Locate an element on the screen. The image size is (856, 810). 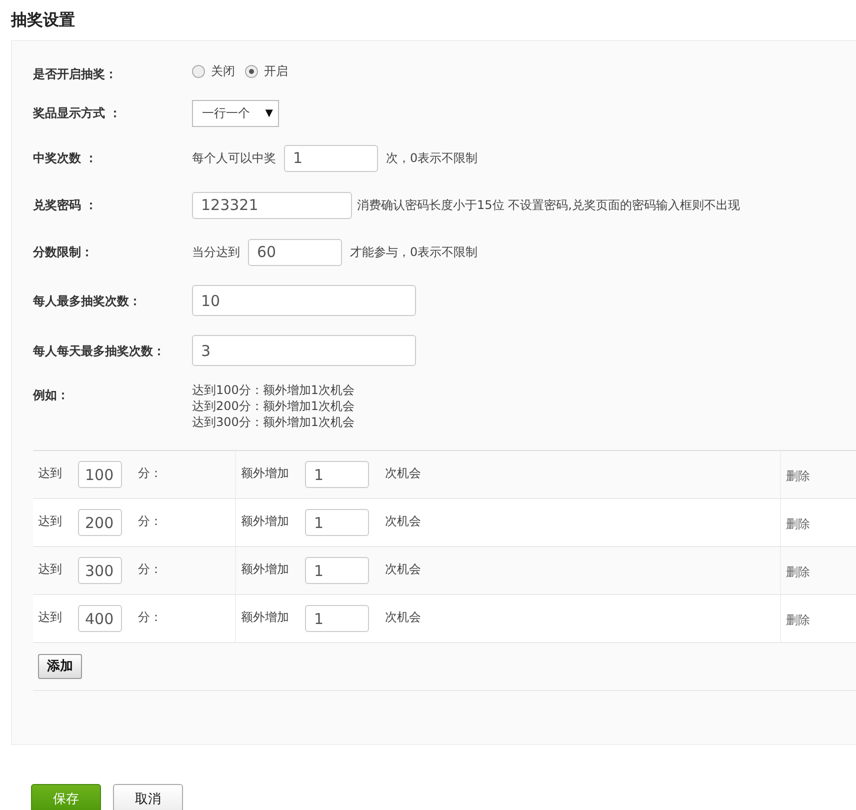
input-field: 60 is located at coordinates (295, 252).